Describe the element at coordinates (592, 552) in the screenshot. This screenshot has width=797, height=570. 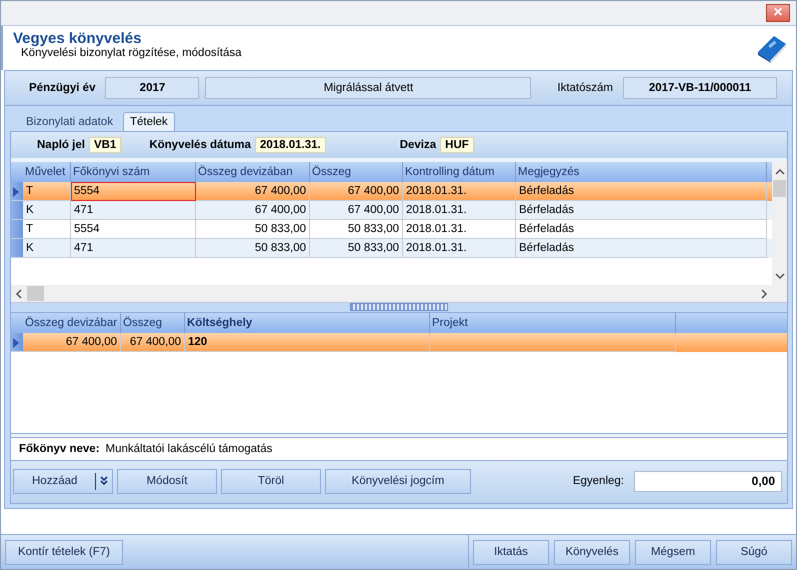
I see `footer-button: Könyvelés` at that location.